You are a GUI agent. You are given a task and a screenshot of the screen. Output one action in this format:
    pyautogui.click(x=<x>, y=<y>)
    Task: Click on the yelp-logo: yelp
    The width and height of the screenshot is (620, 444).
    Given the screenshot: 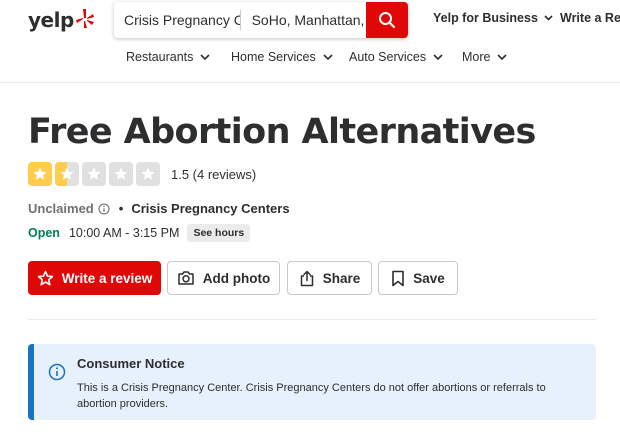 What is the action you would take?
    pyautogui.click(x=61, y=20)
    